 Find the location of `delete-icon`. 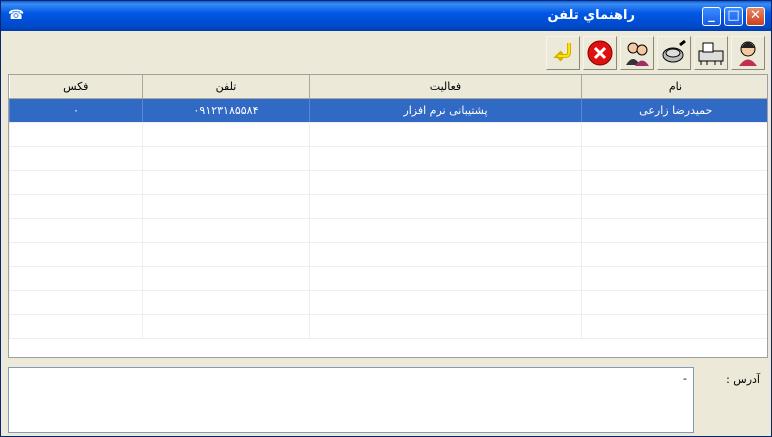

delete-icon is located at coordinates (600, 53).